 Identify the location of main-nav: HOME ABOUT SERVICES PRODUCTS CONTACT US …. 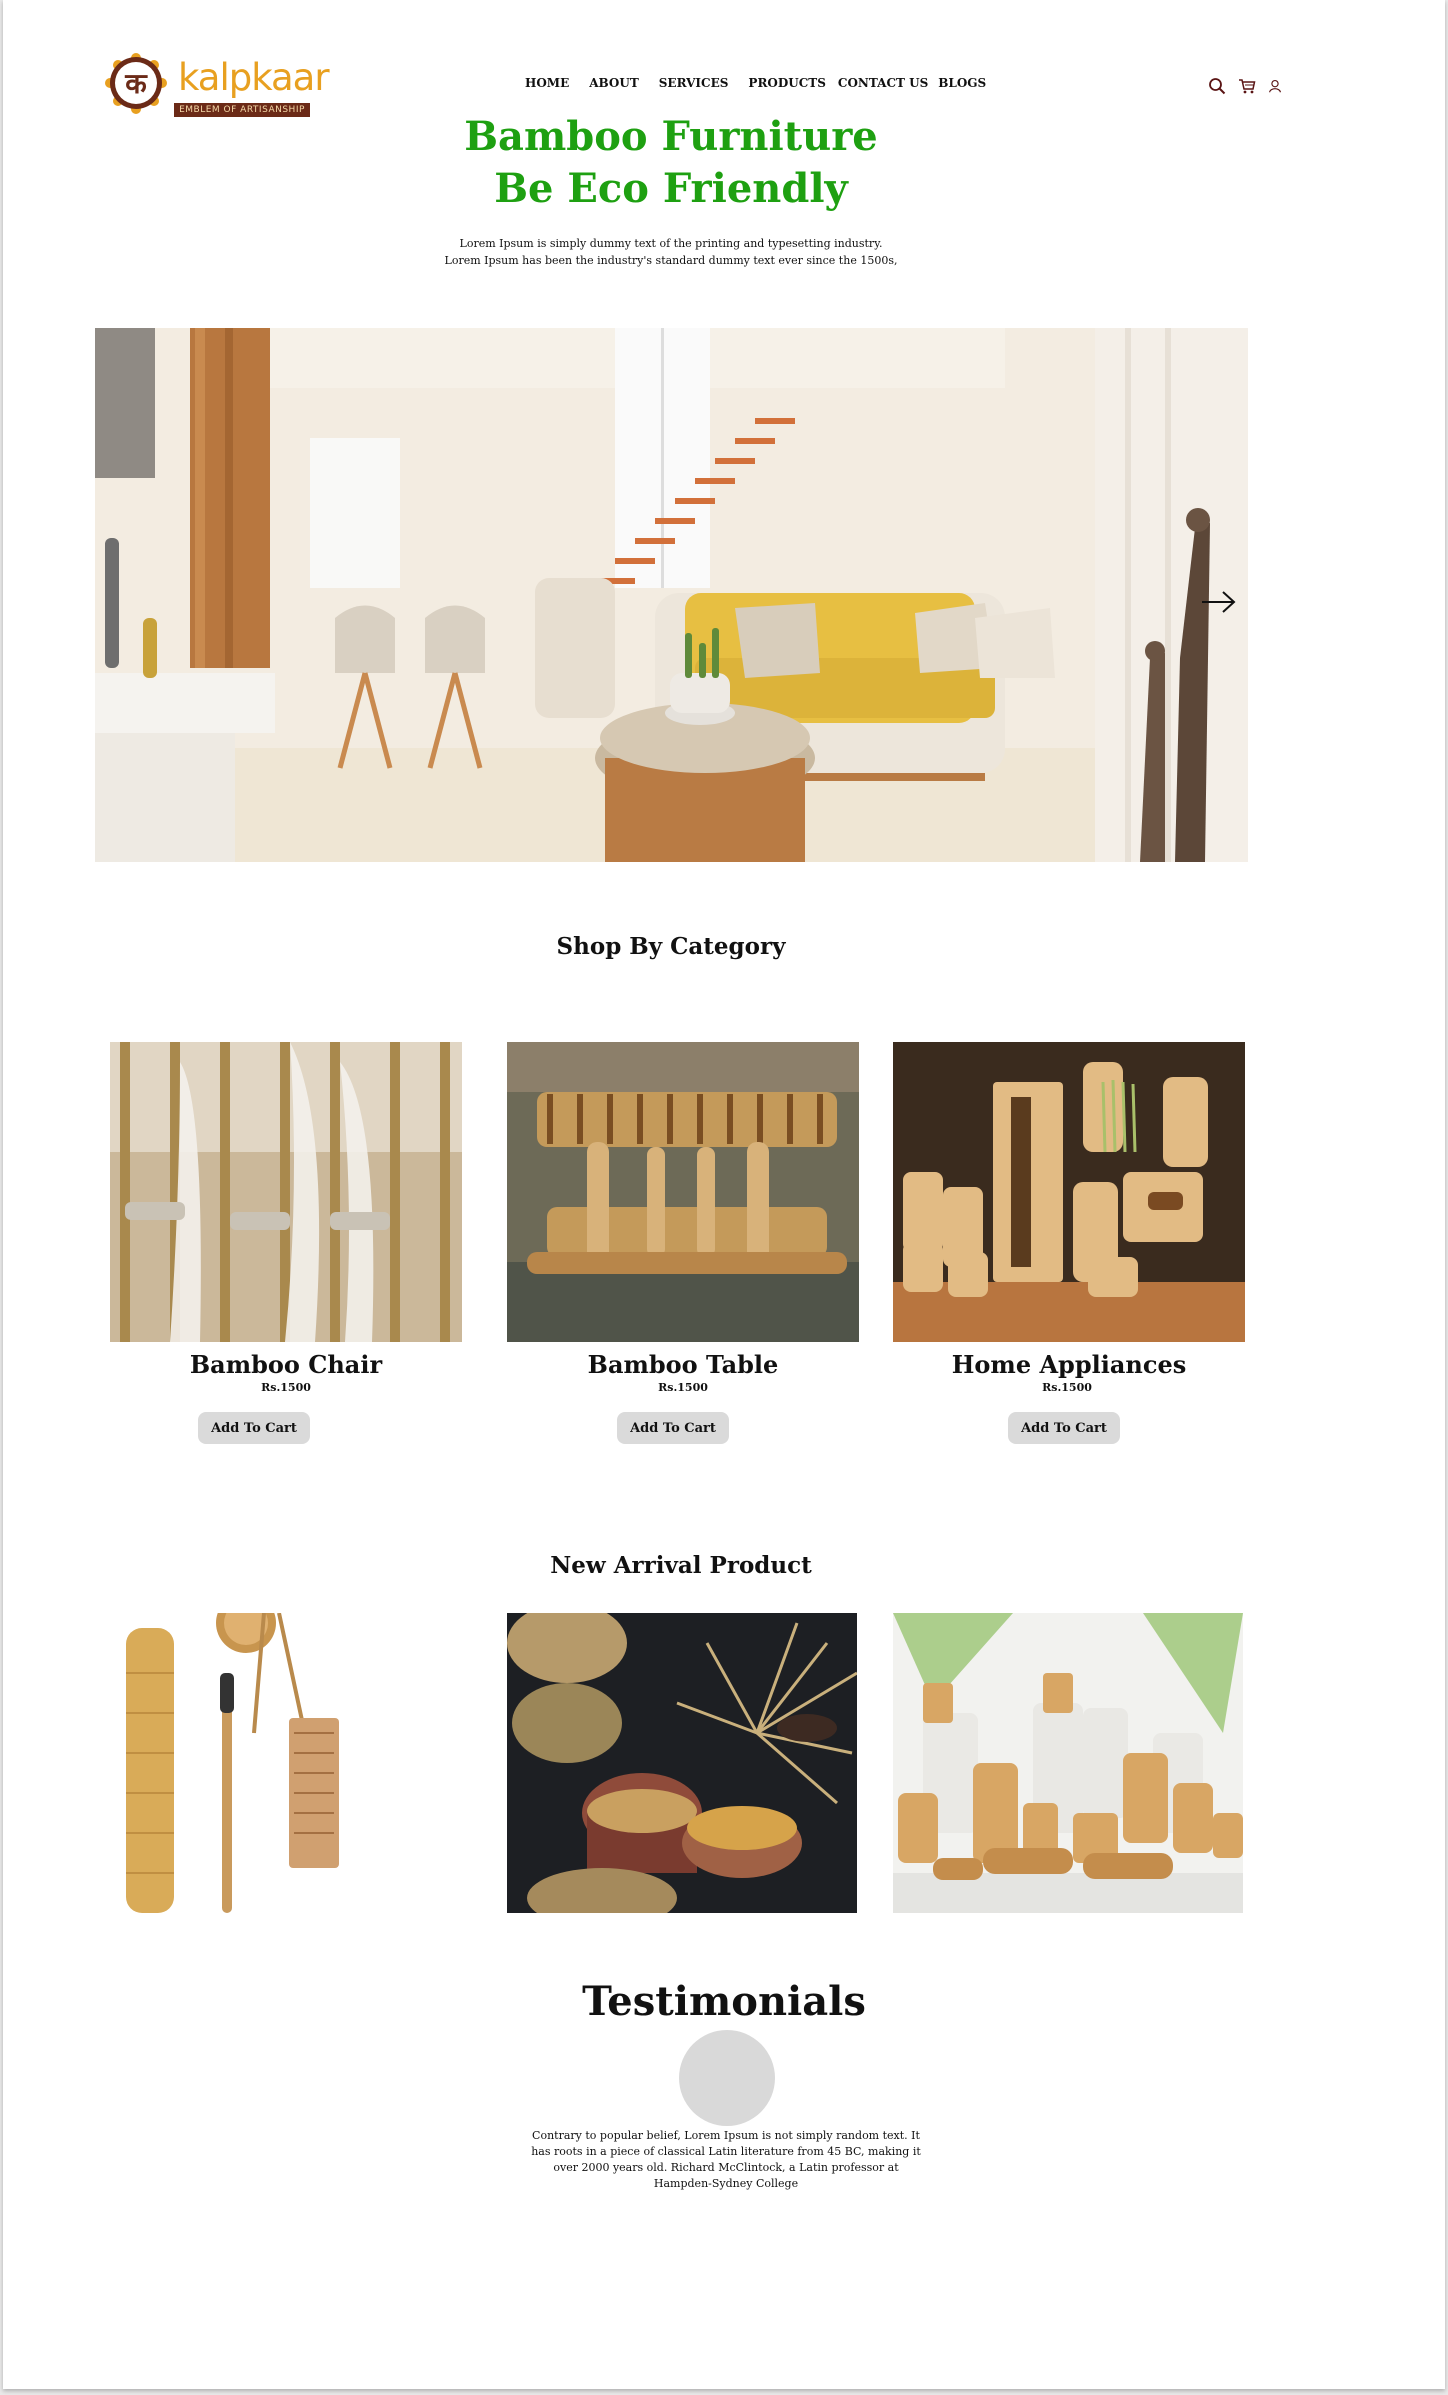
(755, 83).